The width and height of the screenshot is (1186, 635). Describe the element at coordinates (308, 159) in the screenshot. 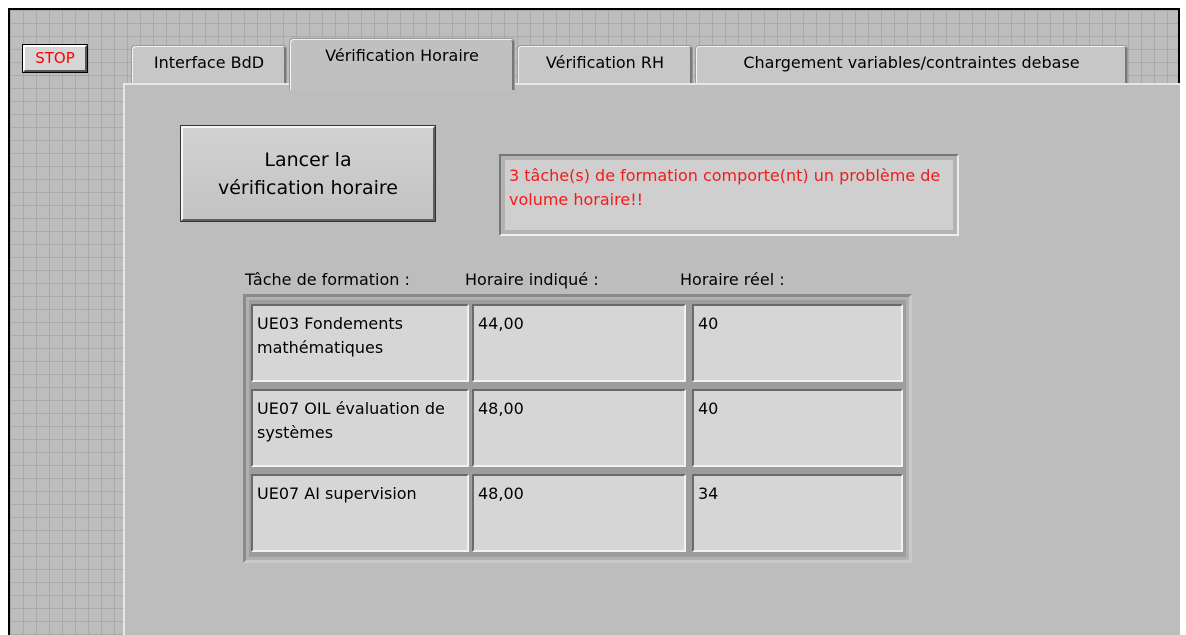

I see `run-button-label-line1: Lancer la` at that location.